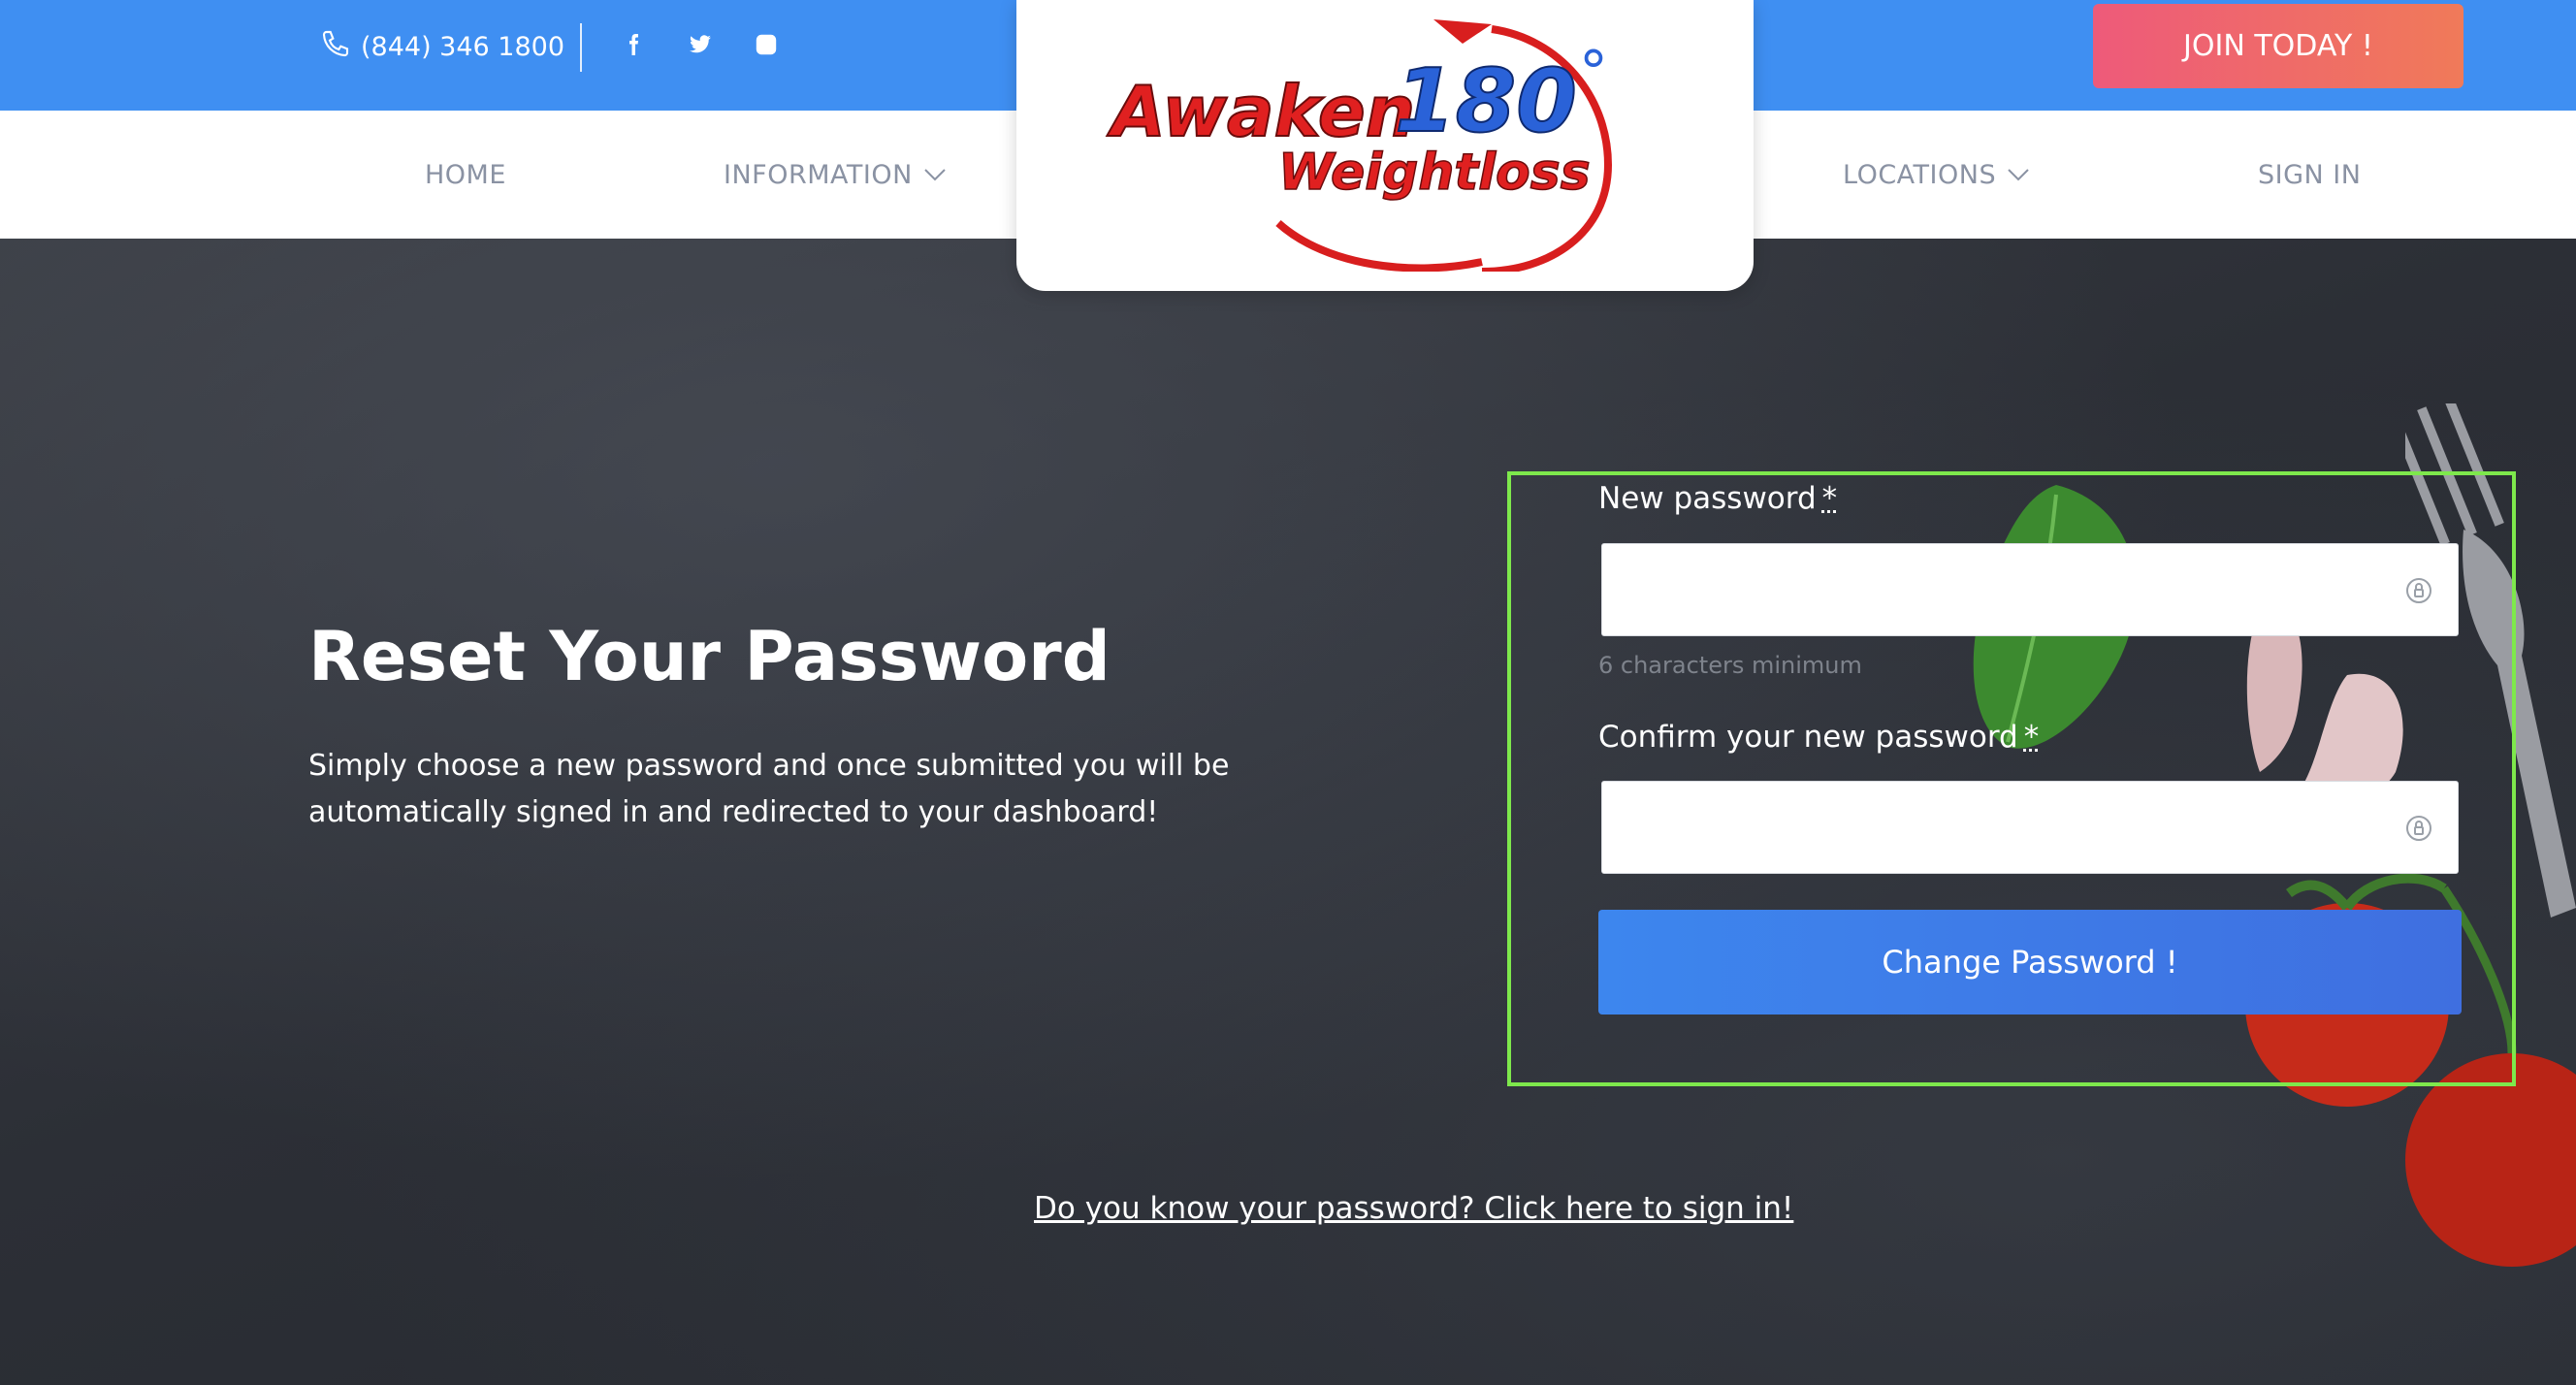 The width and height of the screenshot is (2576, 1385). I want to click on confirm-password-label: Confirm your new password *, so click(1818, 737).